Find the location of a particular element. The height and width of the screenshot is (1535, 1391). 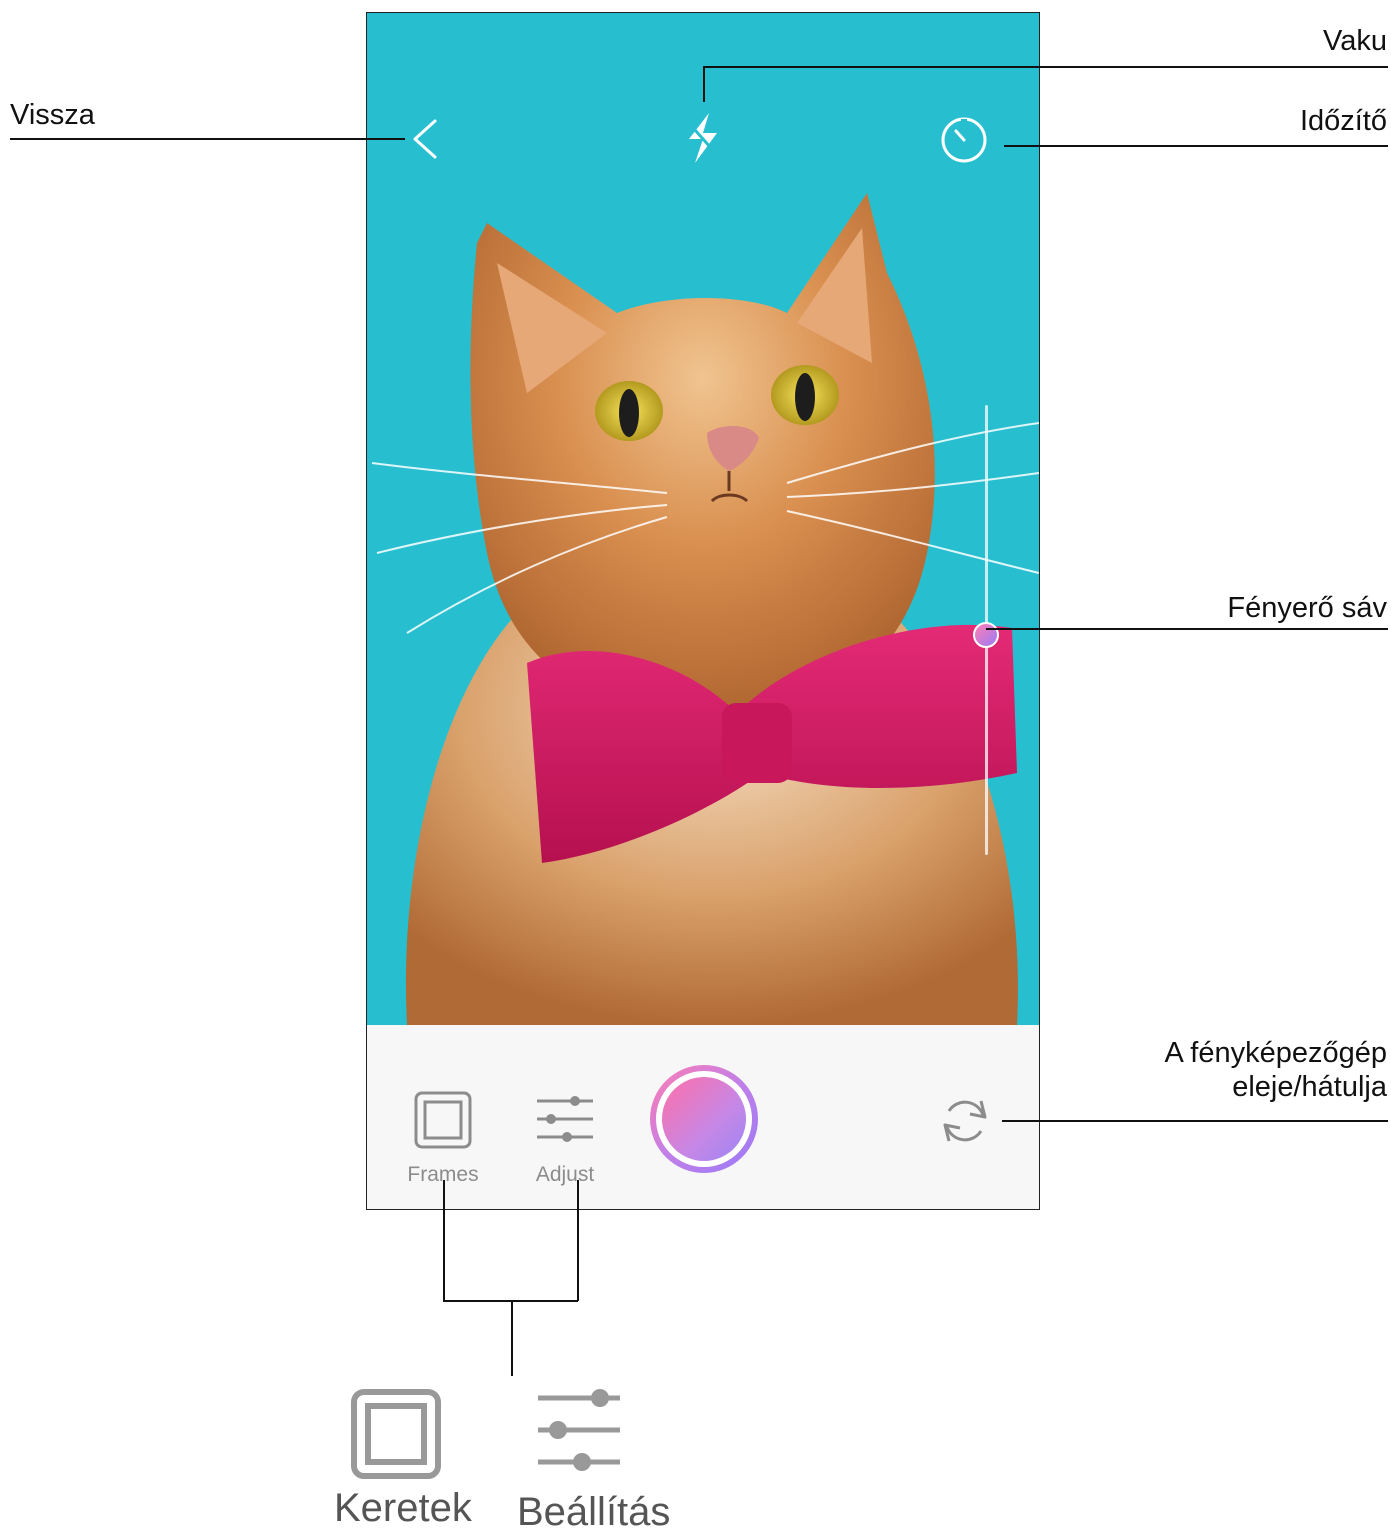

shutter-core is located at coordinates (704, 1119).